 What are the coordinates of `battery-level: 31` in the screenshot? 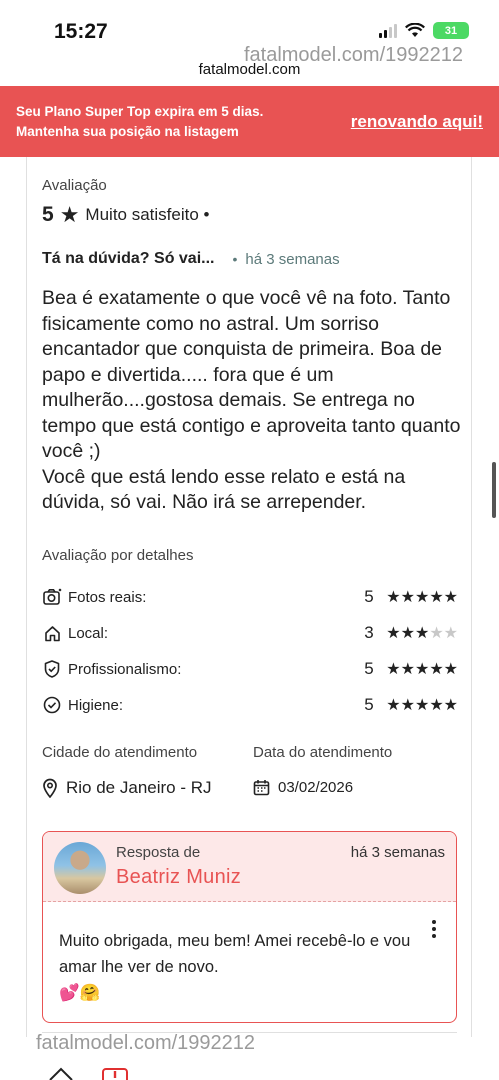 It's located at (451, 30).